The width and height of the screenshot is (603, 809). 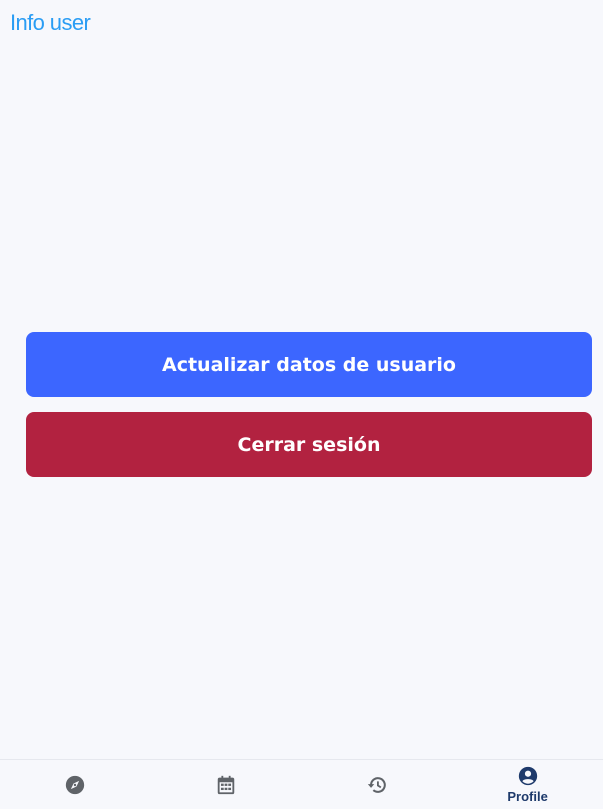 I want to click on nav-label-profile: Profile, so click(x=527, y=796).